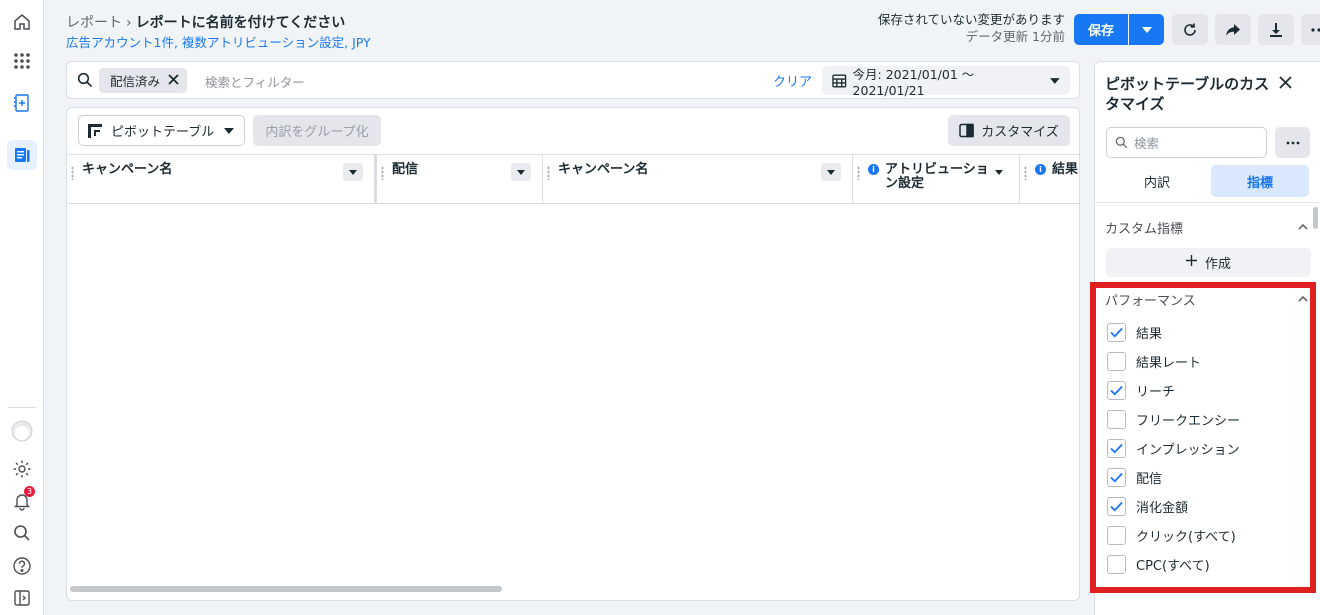  I want to click on collapse-panel-icon, so click(22, 598).